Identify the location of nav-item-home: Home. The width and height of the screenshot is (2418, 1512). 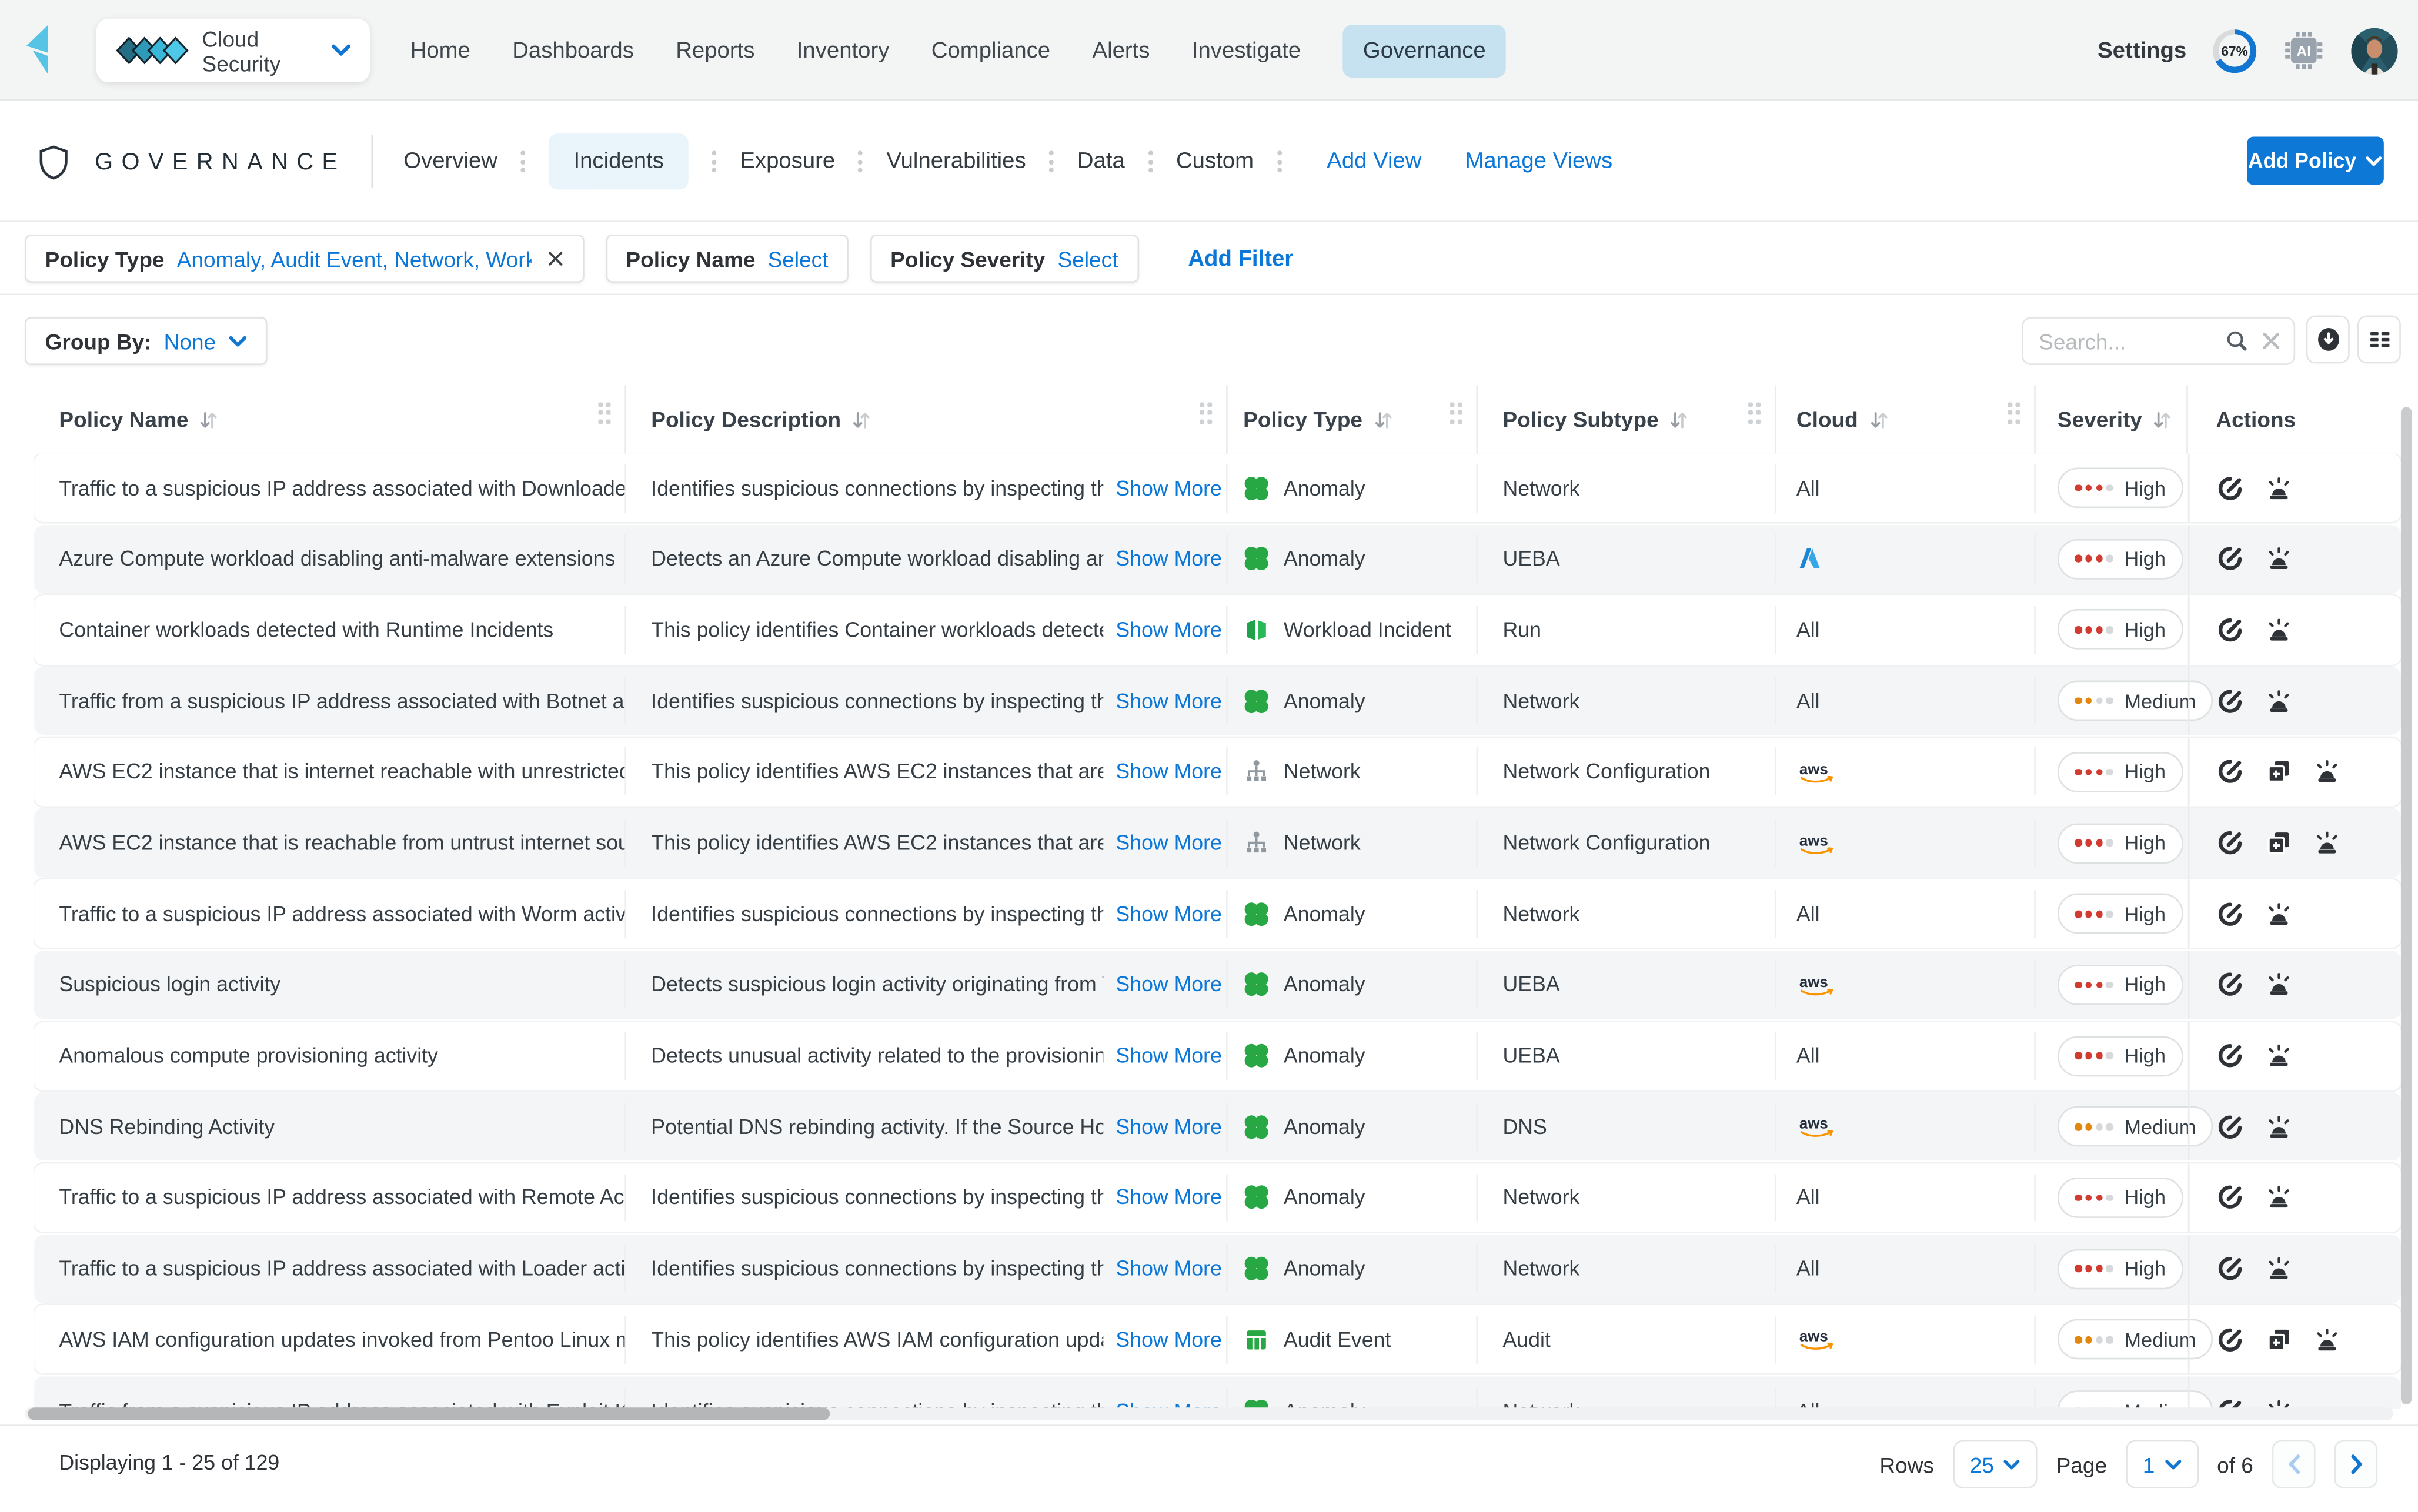
(440, 50).